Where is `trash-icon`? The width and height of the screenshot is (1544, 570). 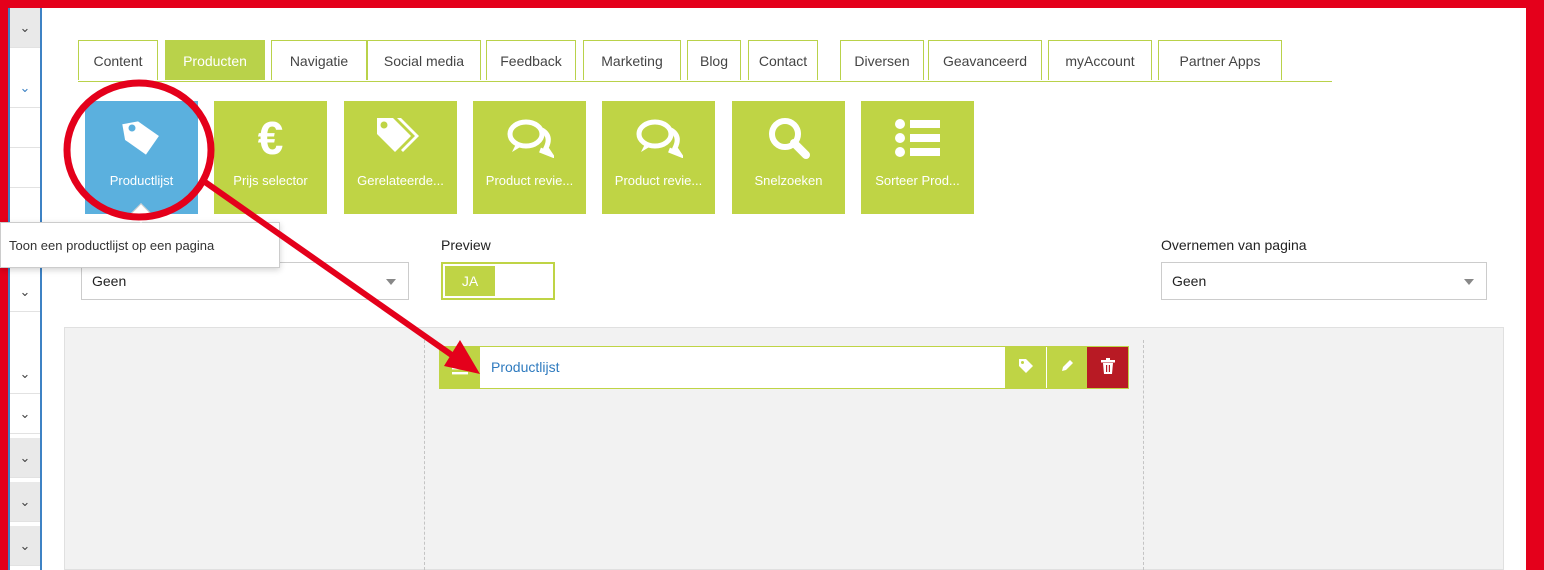
trash-icon is located at coordinates (1107, 367).